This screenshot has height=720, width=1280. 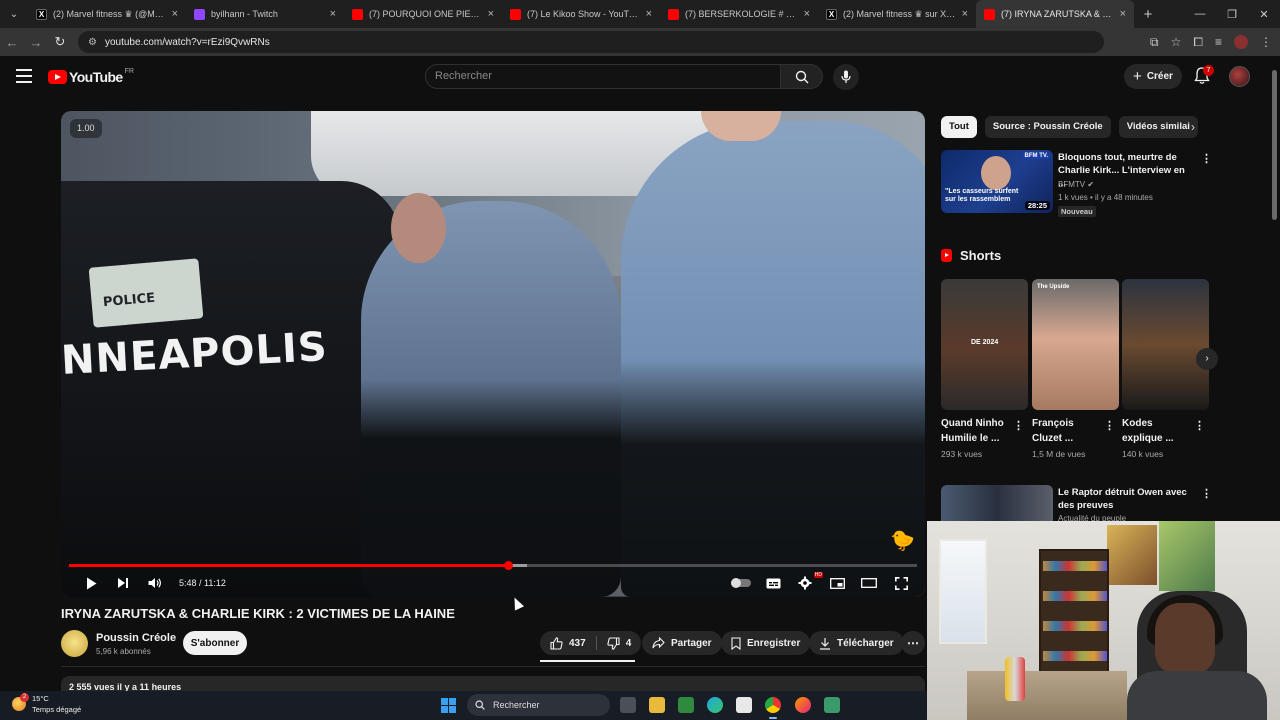 I want to click on browser-tab: (7) BERSERKOLOGIE # 1 - L' ar ×, so click(x=739, y=14).